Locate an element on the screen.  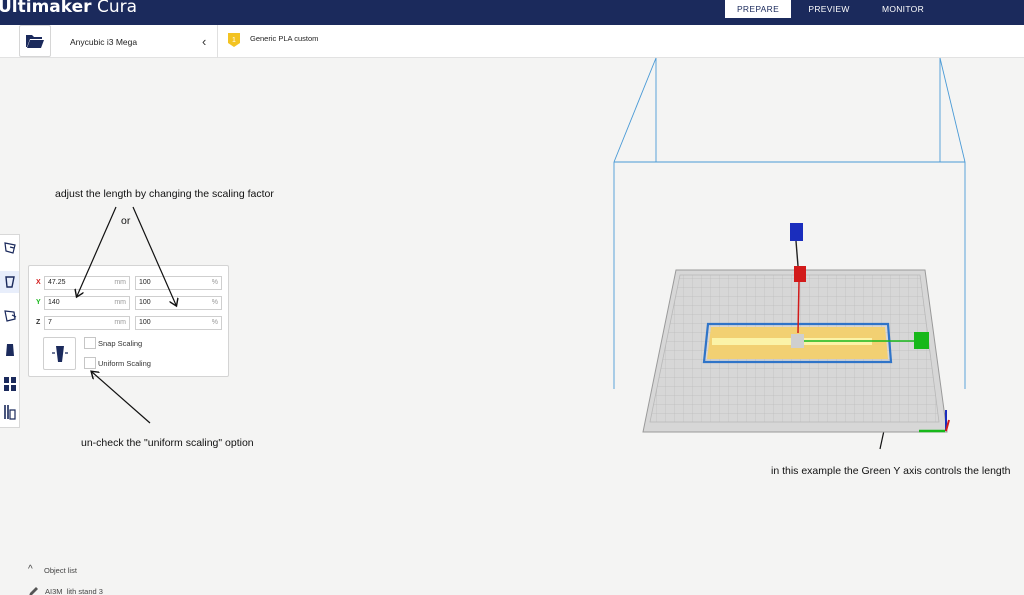
object-name: AI3M_lith stand 3 is located at coordinates (74, 591).